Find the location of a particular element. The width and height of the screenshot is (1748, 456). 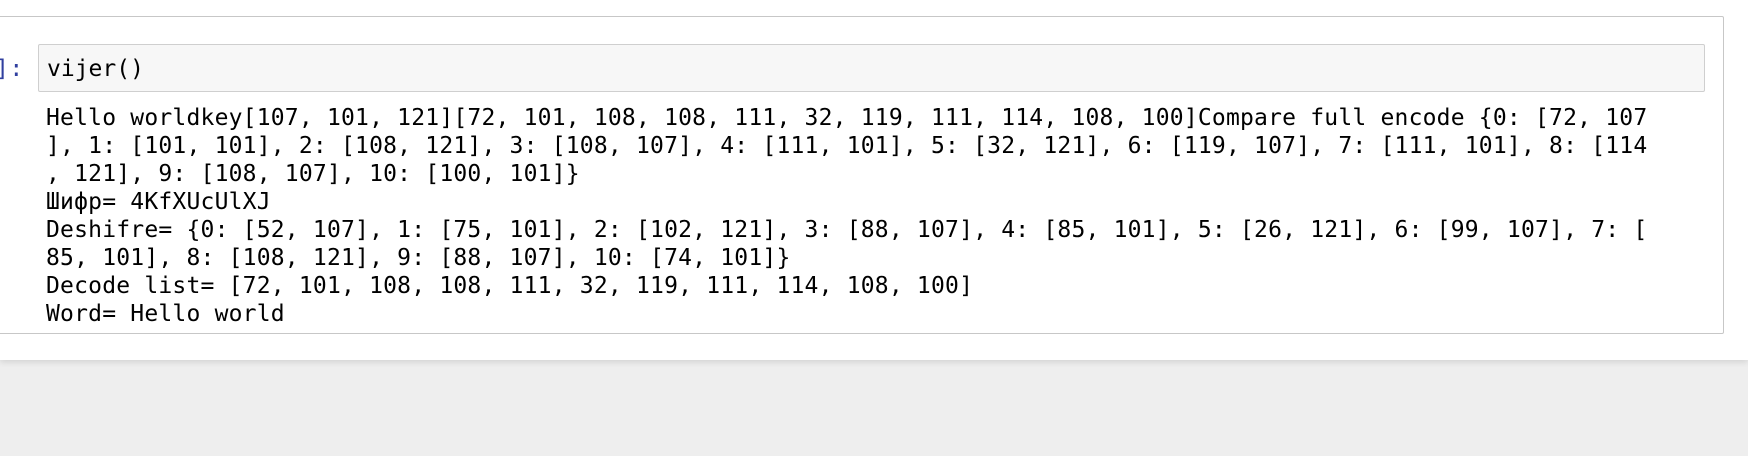

code-input-area: vijer() is located at coordinates (871, 68).